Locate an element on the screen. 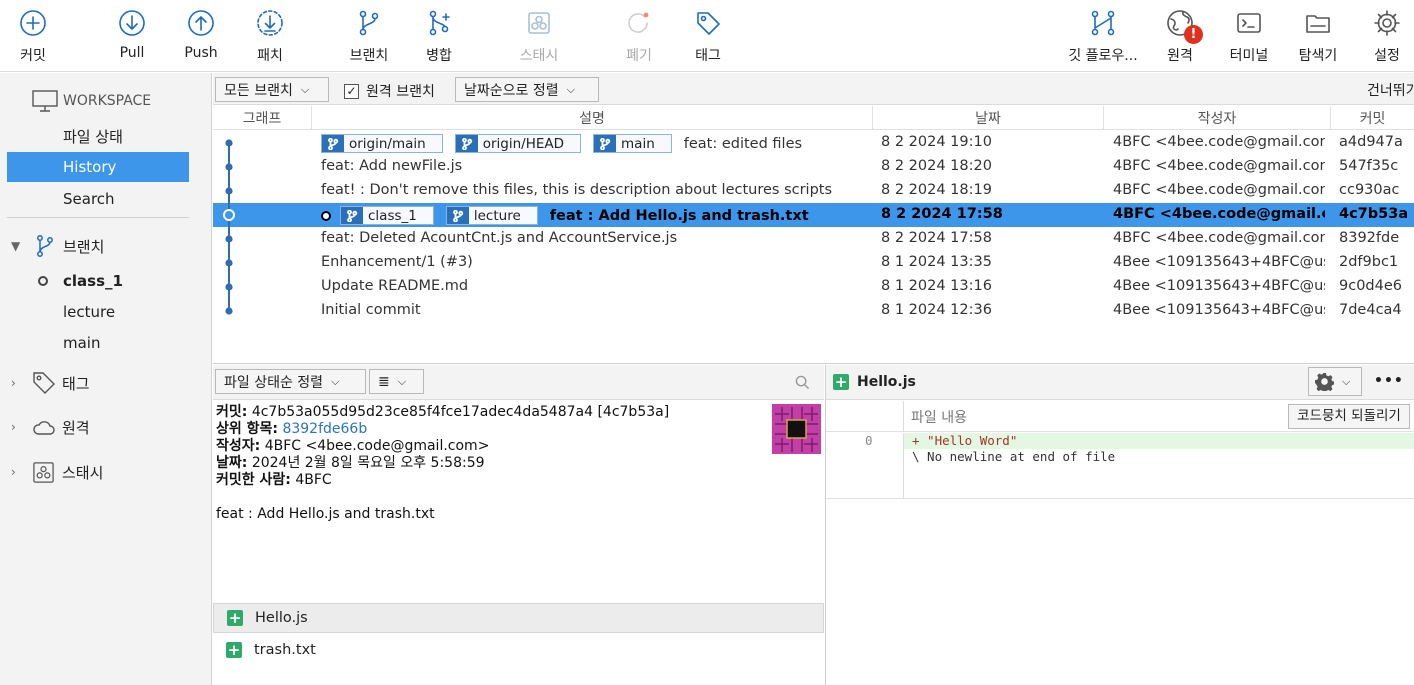 This screenshot has width=1414, height=685. branch-filter-dropdown: 모든 브랜치 ⌵ is located at coordinates (272, 89).